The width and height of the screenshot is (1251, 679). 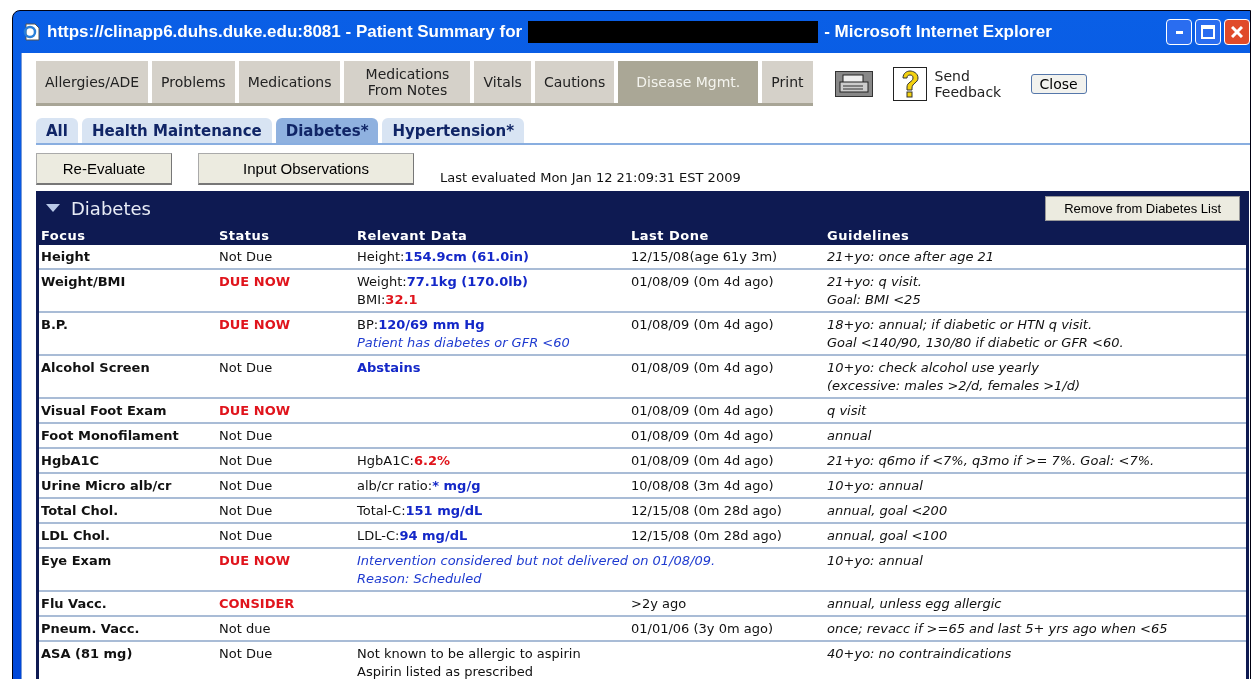 What do you see at coordinates (387, 300) in the screenshot?
I see `data-line: BMI:32.1` at bounding box center [387, 300].